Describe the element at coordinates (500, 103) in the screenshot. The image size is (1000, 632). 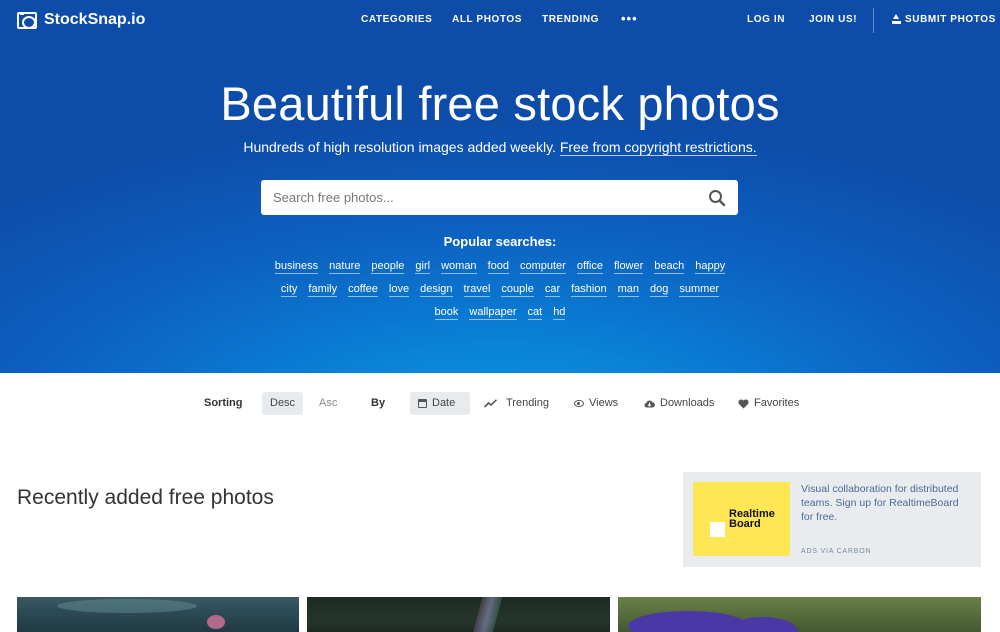
I see `hero-title: Beautiful free stock photos` at that location.